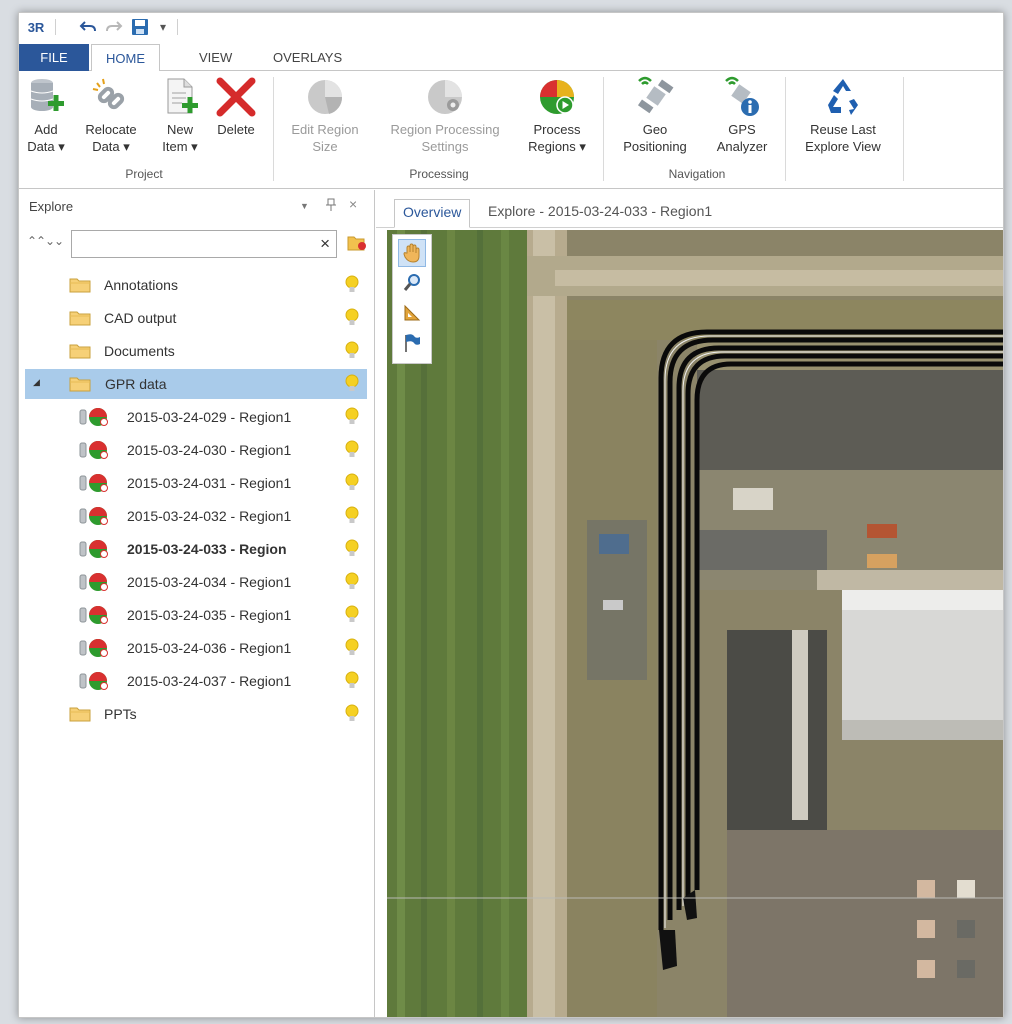 The width and height of the screenshot is (1012, 1024). What do you see at coordinates (193, 483) in the screenshot?
I see `tree-item-region: 2015-03-24-031 - Region1` at bounding box center [193, 483].